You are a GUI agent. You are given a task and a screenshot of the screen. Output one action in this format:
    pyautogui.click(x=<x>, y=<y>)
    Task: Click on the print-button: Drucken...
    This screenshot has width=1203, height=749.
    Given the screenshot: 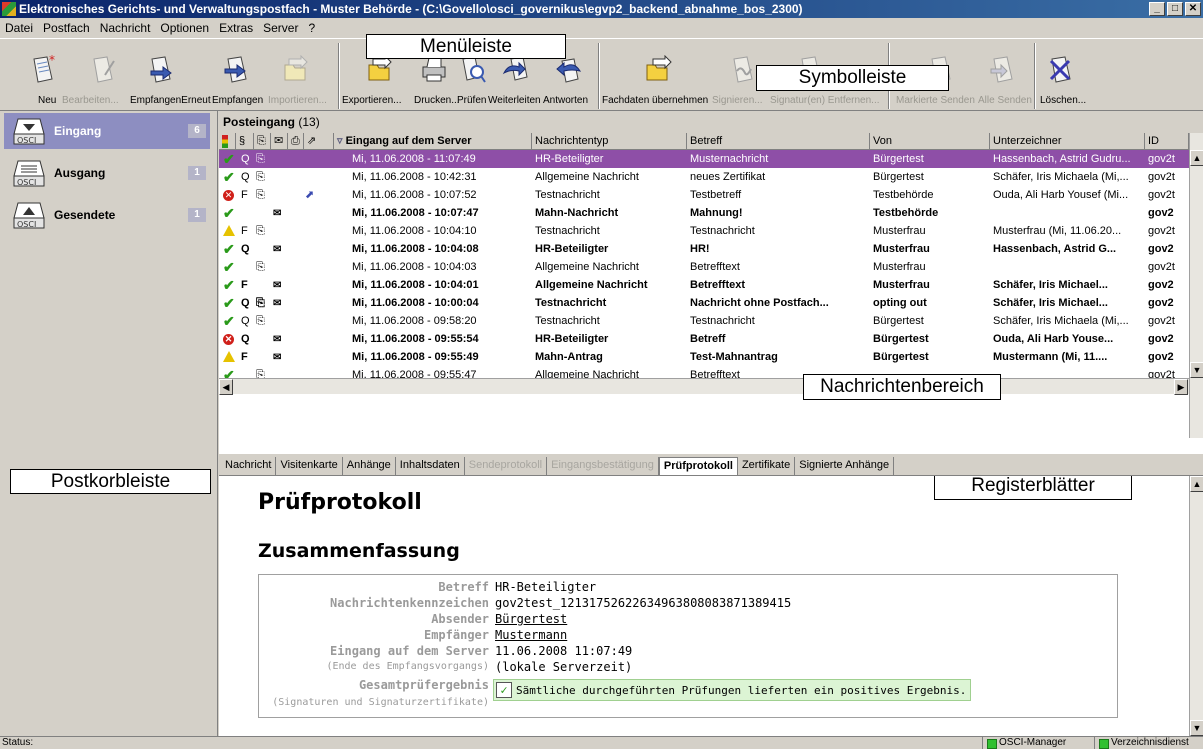 What is the action you would take?
    pyautogui.click(x=437, y=81)
    